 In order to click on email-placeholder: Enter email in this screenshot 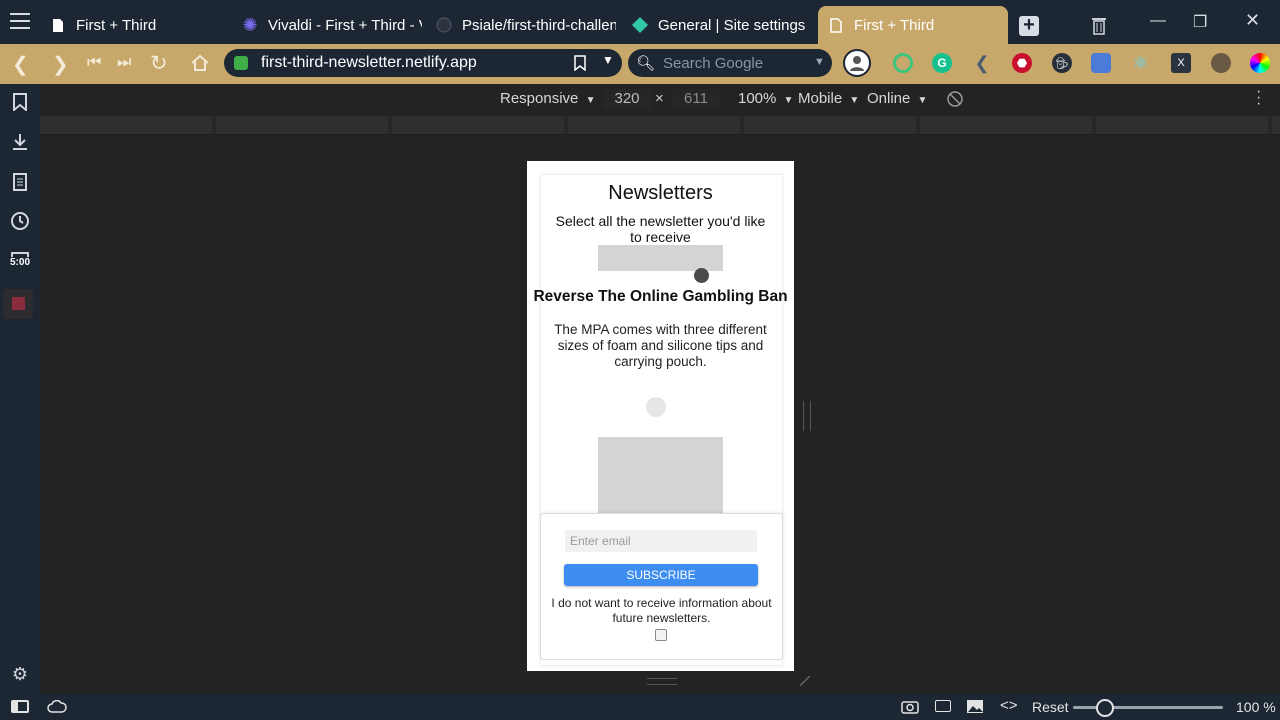, I will do `click(600, 541)`.